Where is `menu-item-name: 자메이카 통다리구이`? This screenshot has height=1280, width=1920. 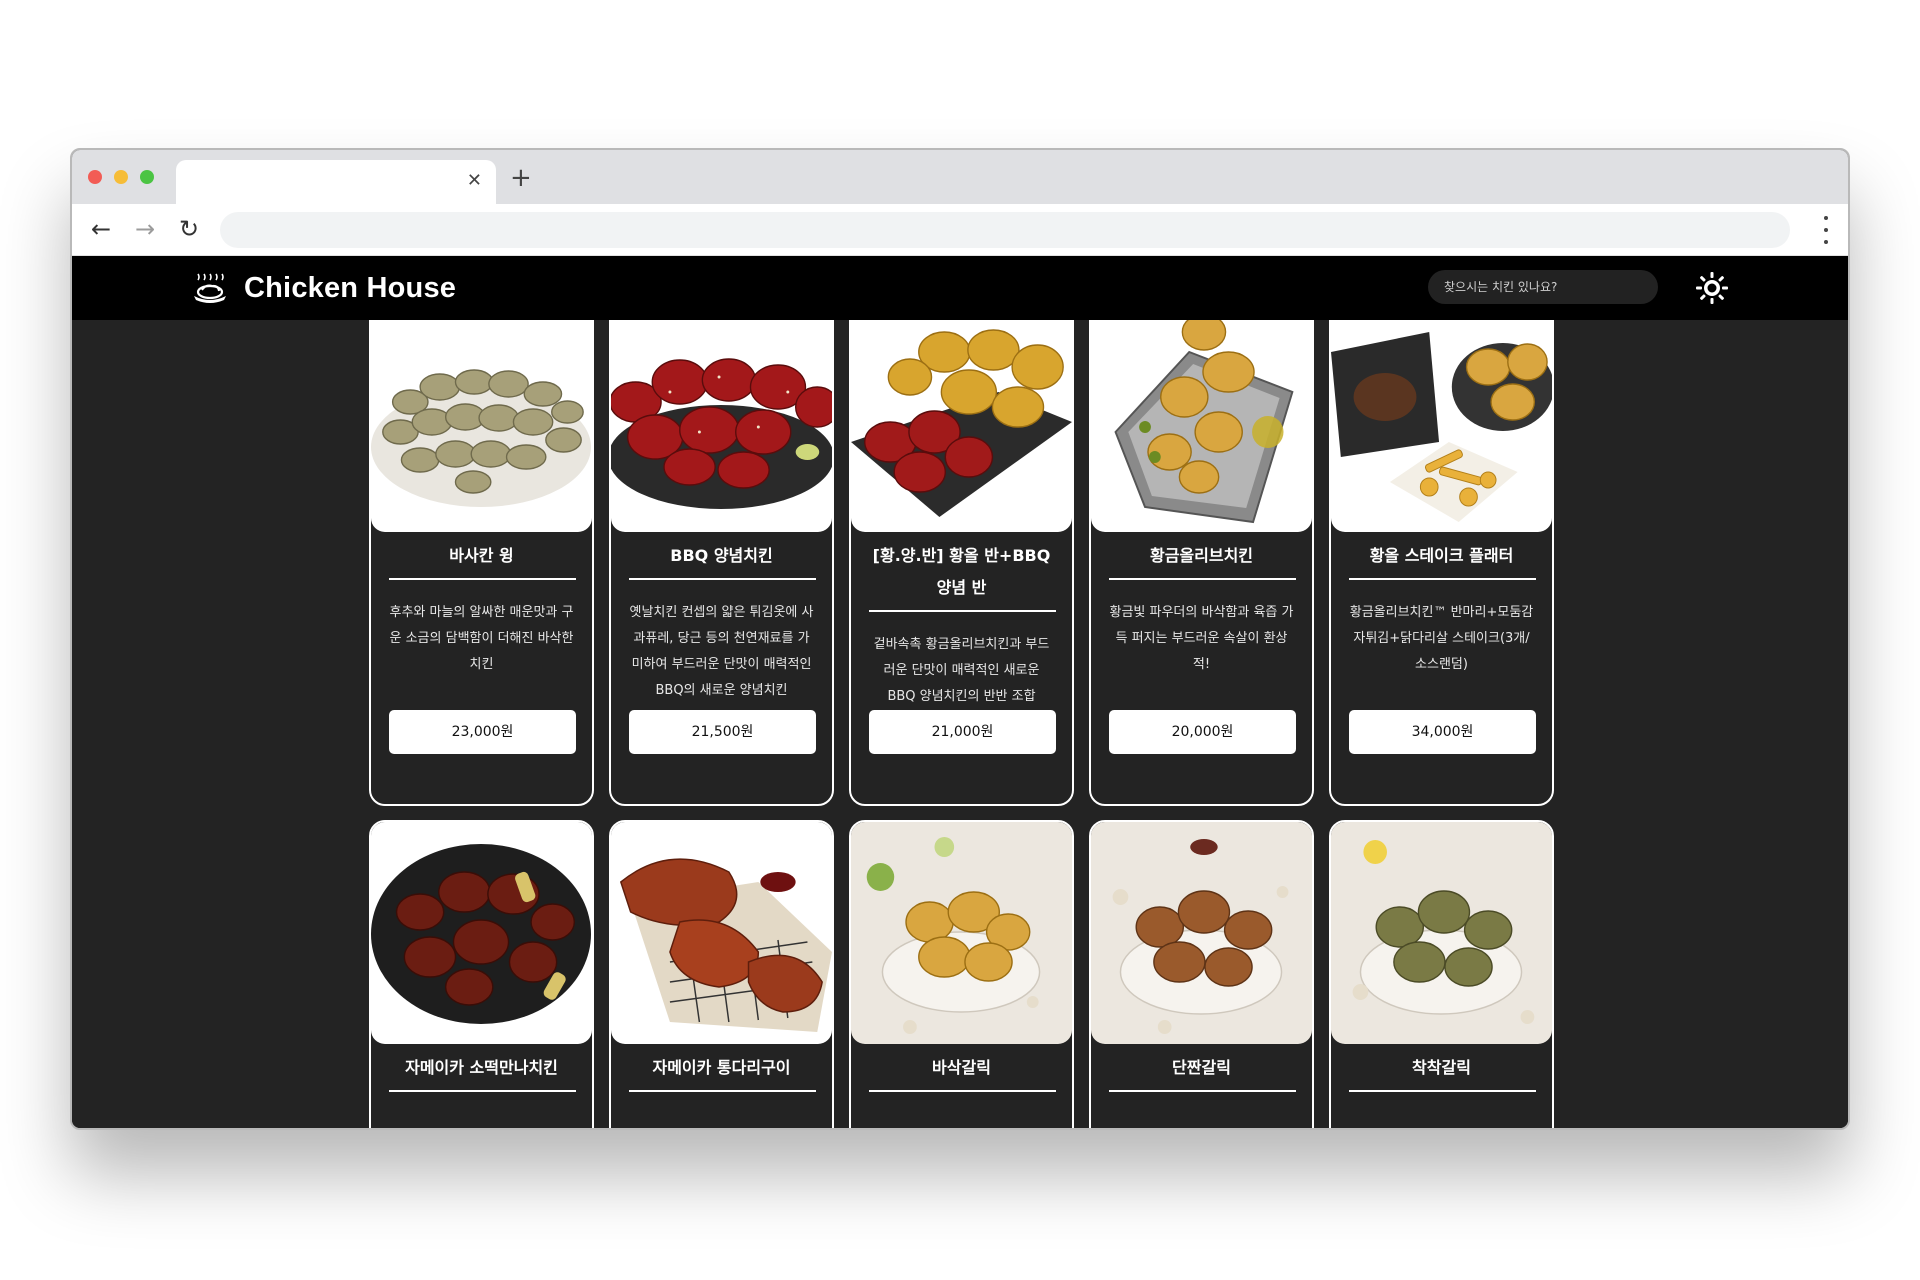 menu-item-name: 자메이카 통다리구이 is located at coordinates (721, 1067).